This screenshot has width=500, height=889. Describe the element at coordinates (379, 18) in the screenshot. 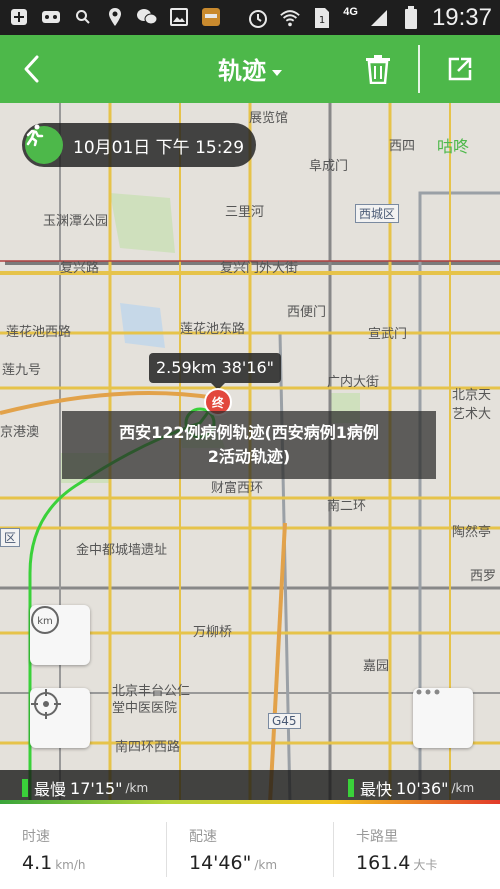

I see `signal-icon` at that location.